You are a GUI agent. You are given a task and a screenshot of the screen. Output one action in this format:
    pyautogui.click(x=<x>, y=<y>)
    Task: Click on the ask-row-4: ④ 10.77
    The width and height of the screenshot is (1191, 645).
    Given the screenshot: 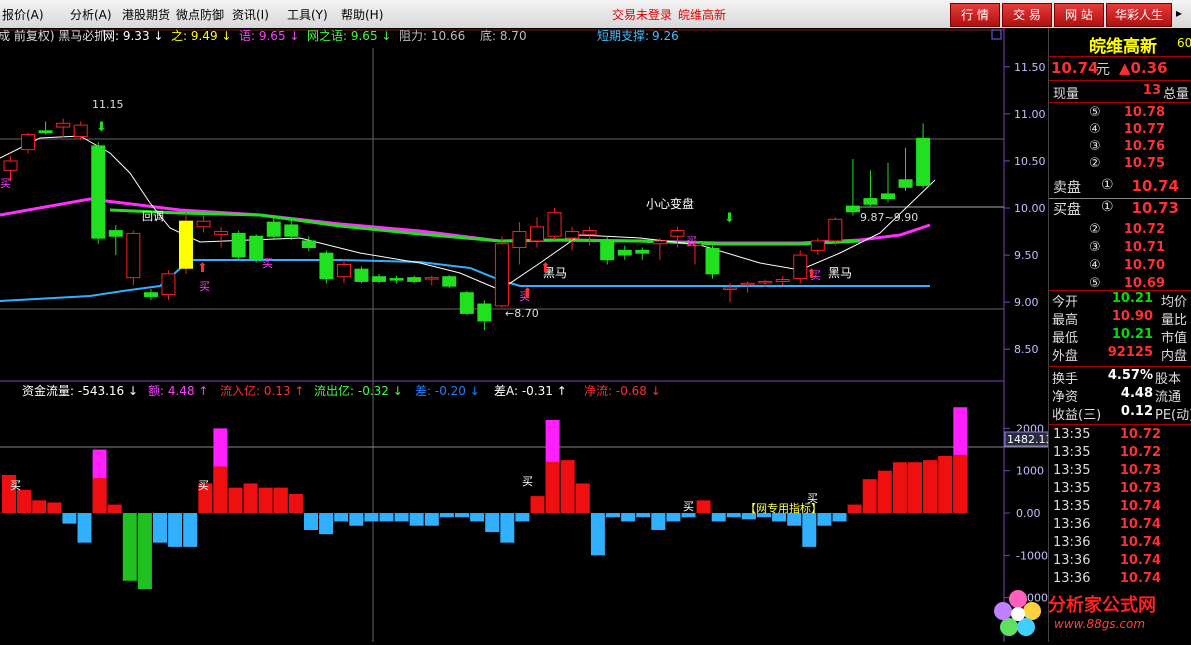 What is the action you would take?
    pyautogui.click(x=1120, y=131)
    